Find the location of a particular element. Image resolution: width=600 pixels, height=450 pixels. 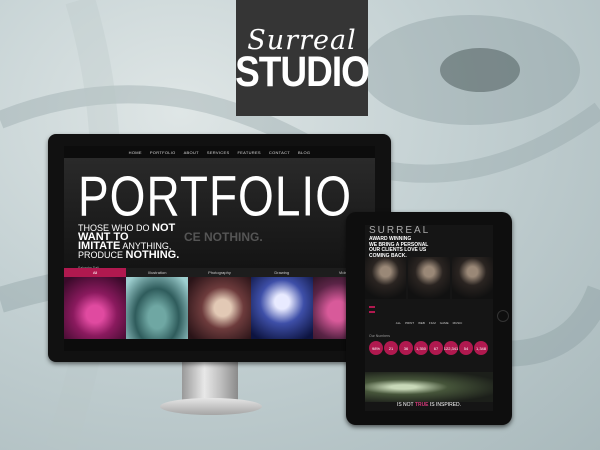

tablet-eye-banner is located at coordinates (429, 387).